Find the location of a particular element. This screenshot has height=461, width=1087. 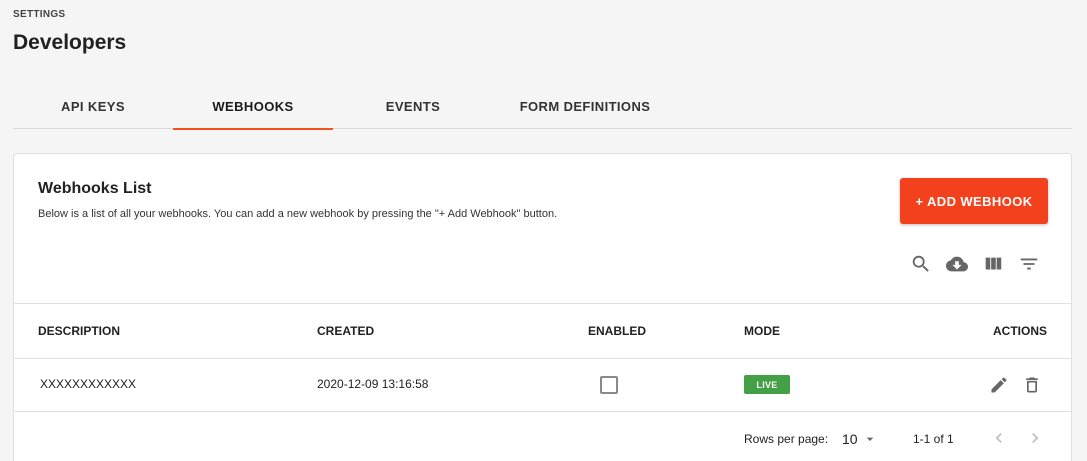

chevron-left-icon is located at coordinates (998, 438).